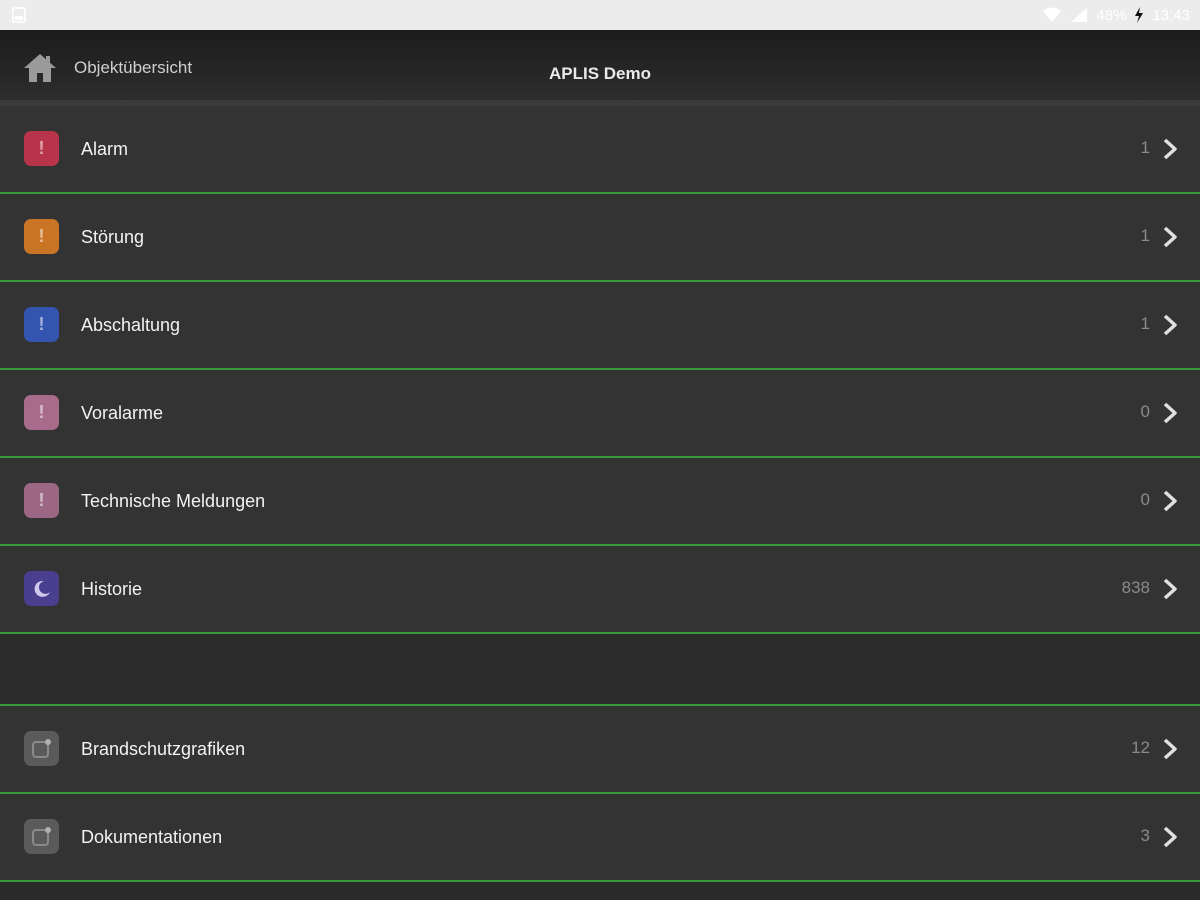 Image resolution: width=1200 pixels, height=900 pixels. I want to click on list-item-label: Abschaltung, so click(131, 325).